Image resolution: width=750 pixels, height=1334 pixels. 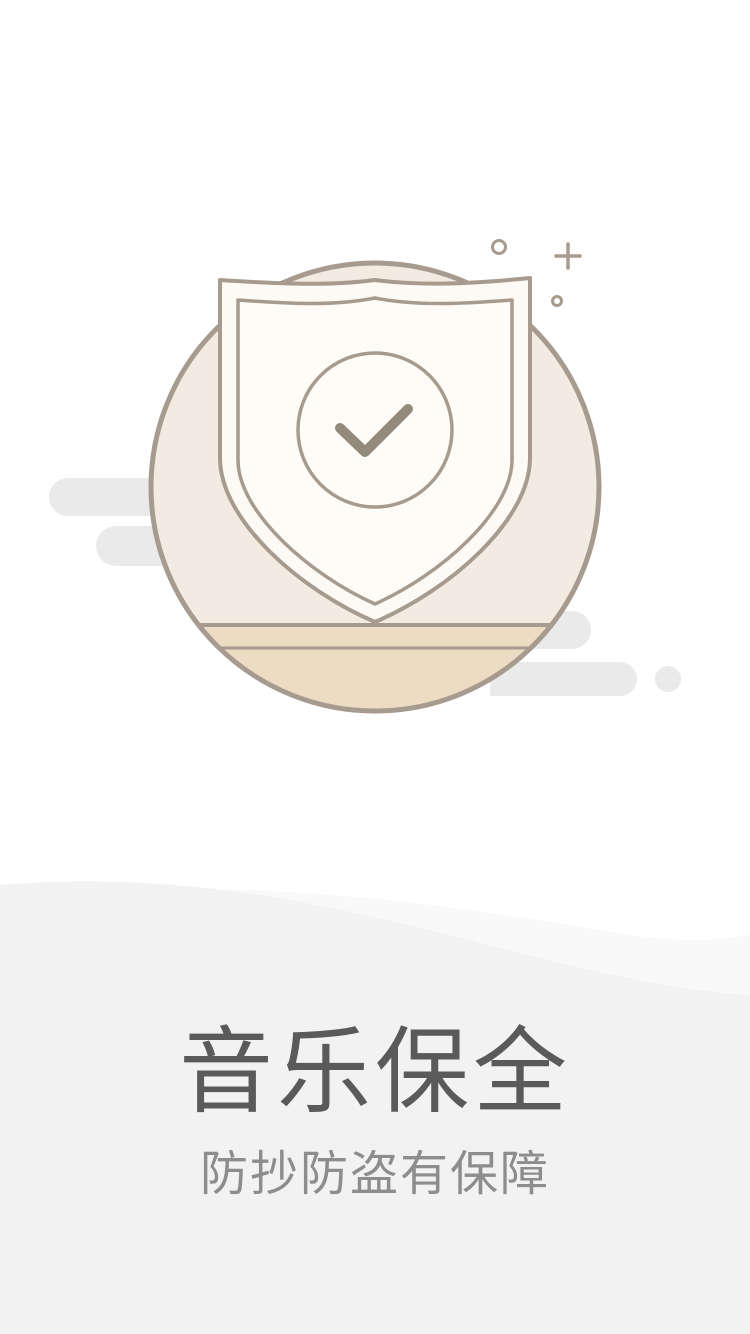 What do you see at coordinates (375, 430) in the screenshot?
I see `check-circle` at bounding box center [375, 430].